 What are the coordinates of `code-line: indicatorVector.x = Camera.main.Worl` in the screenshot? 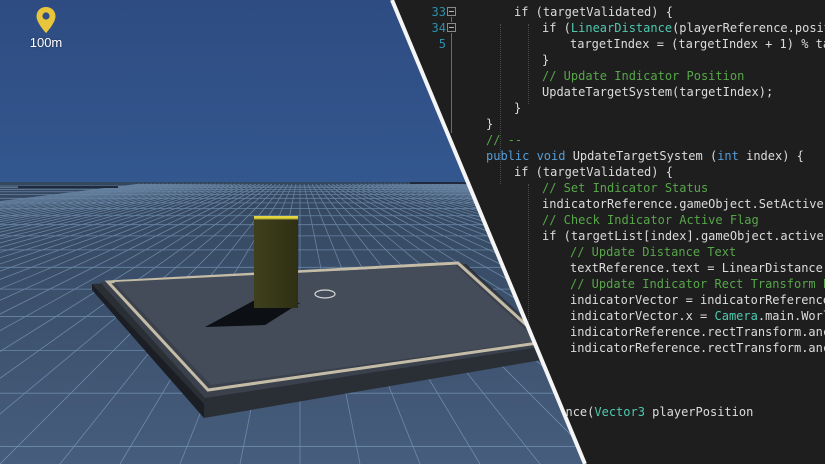 It's located at (697, 316).